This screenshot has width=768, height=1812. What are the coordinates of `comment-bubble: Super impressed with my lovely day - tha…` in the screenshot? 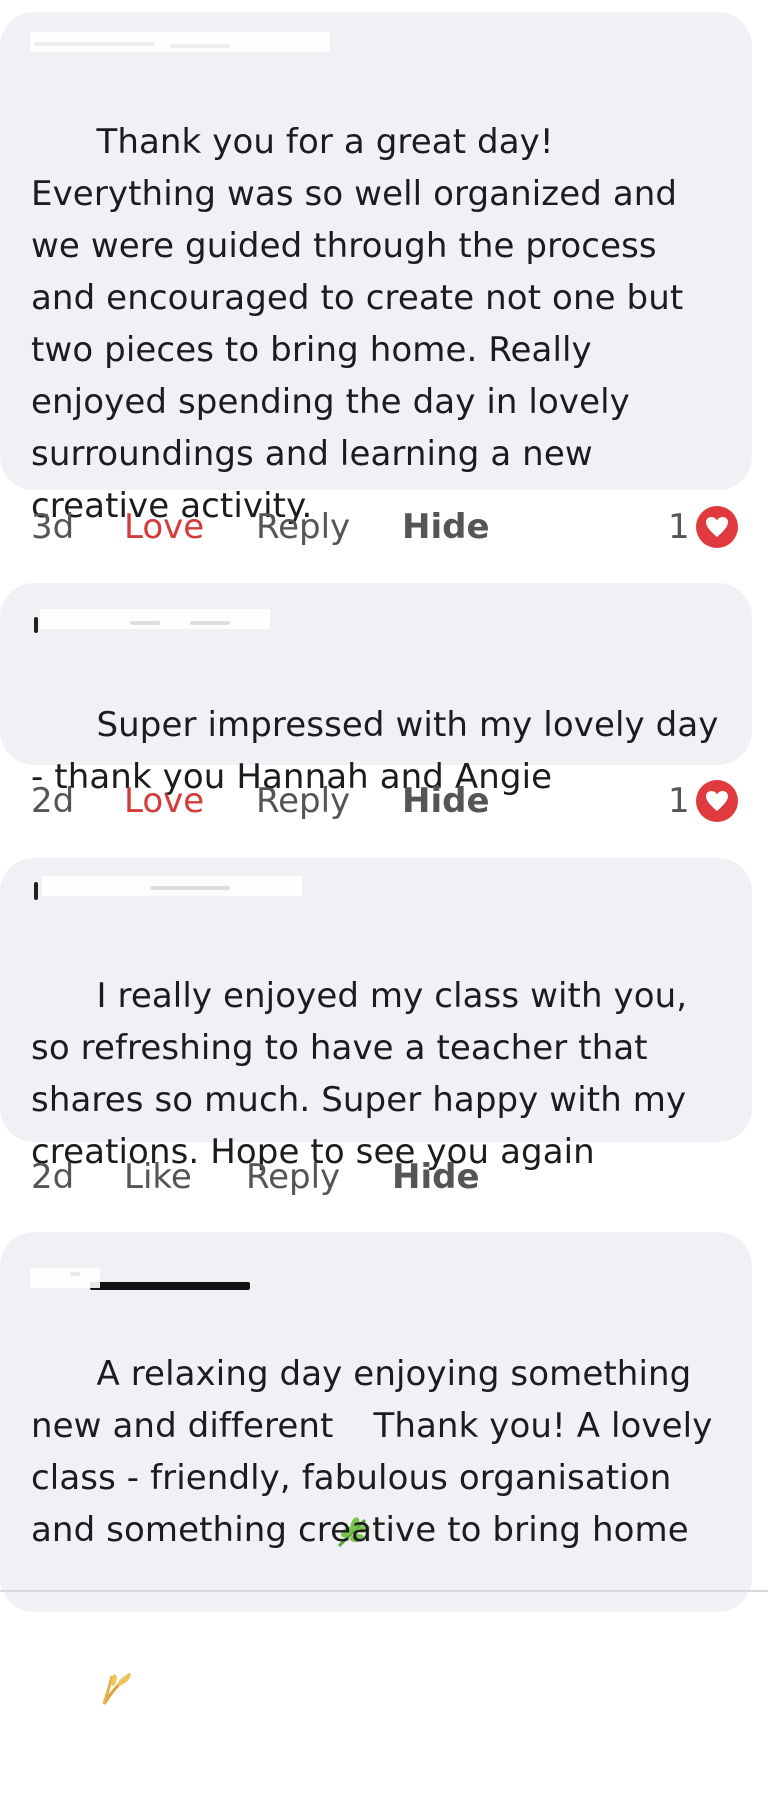 It's located at (376, 690).